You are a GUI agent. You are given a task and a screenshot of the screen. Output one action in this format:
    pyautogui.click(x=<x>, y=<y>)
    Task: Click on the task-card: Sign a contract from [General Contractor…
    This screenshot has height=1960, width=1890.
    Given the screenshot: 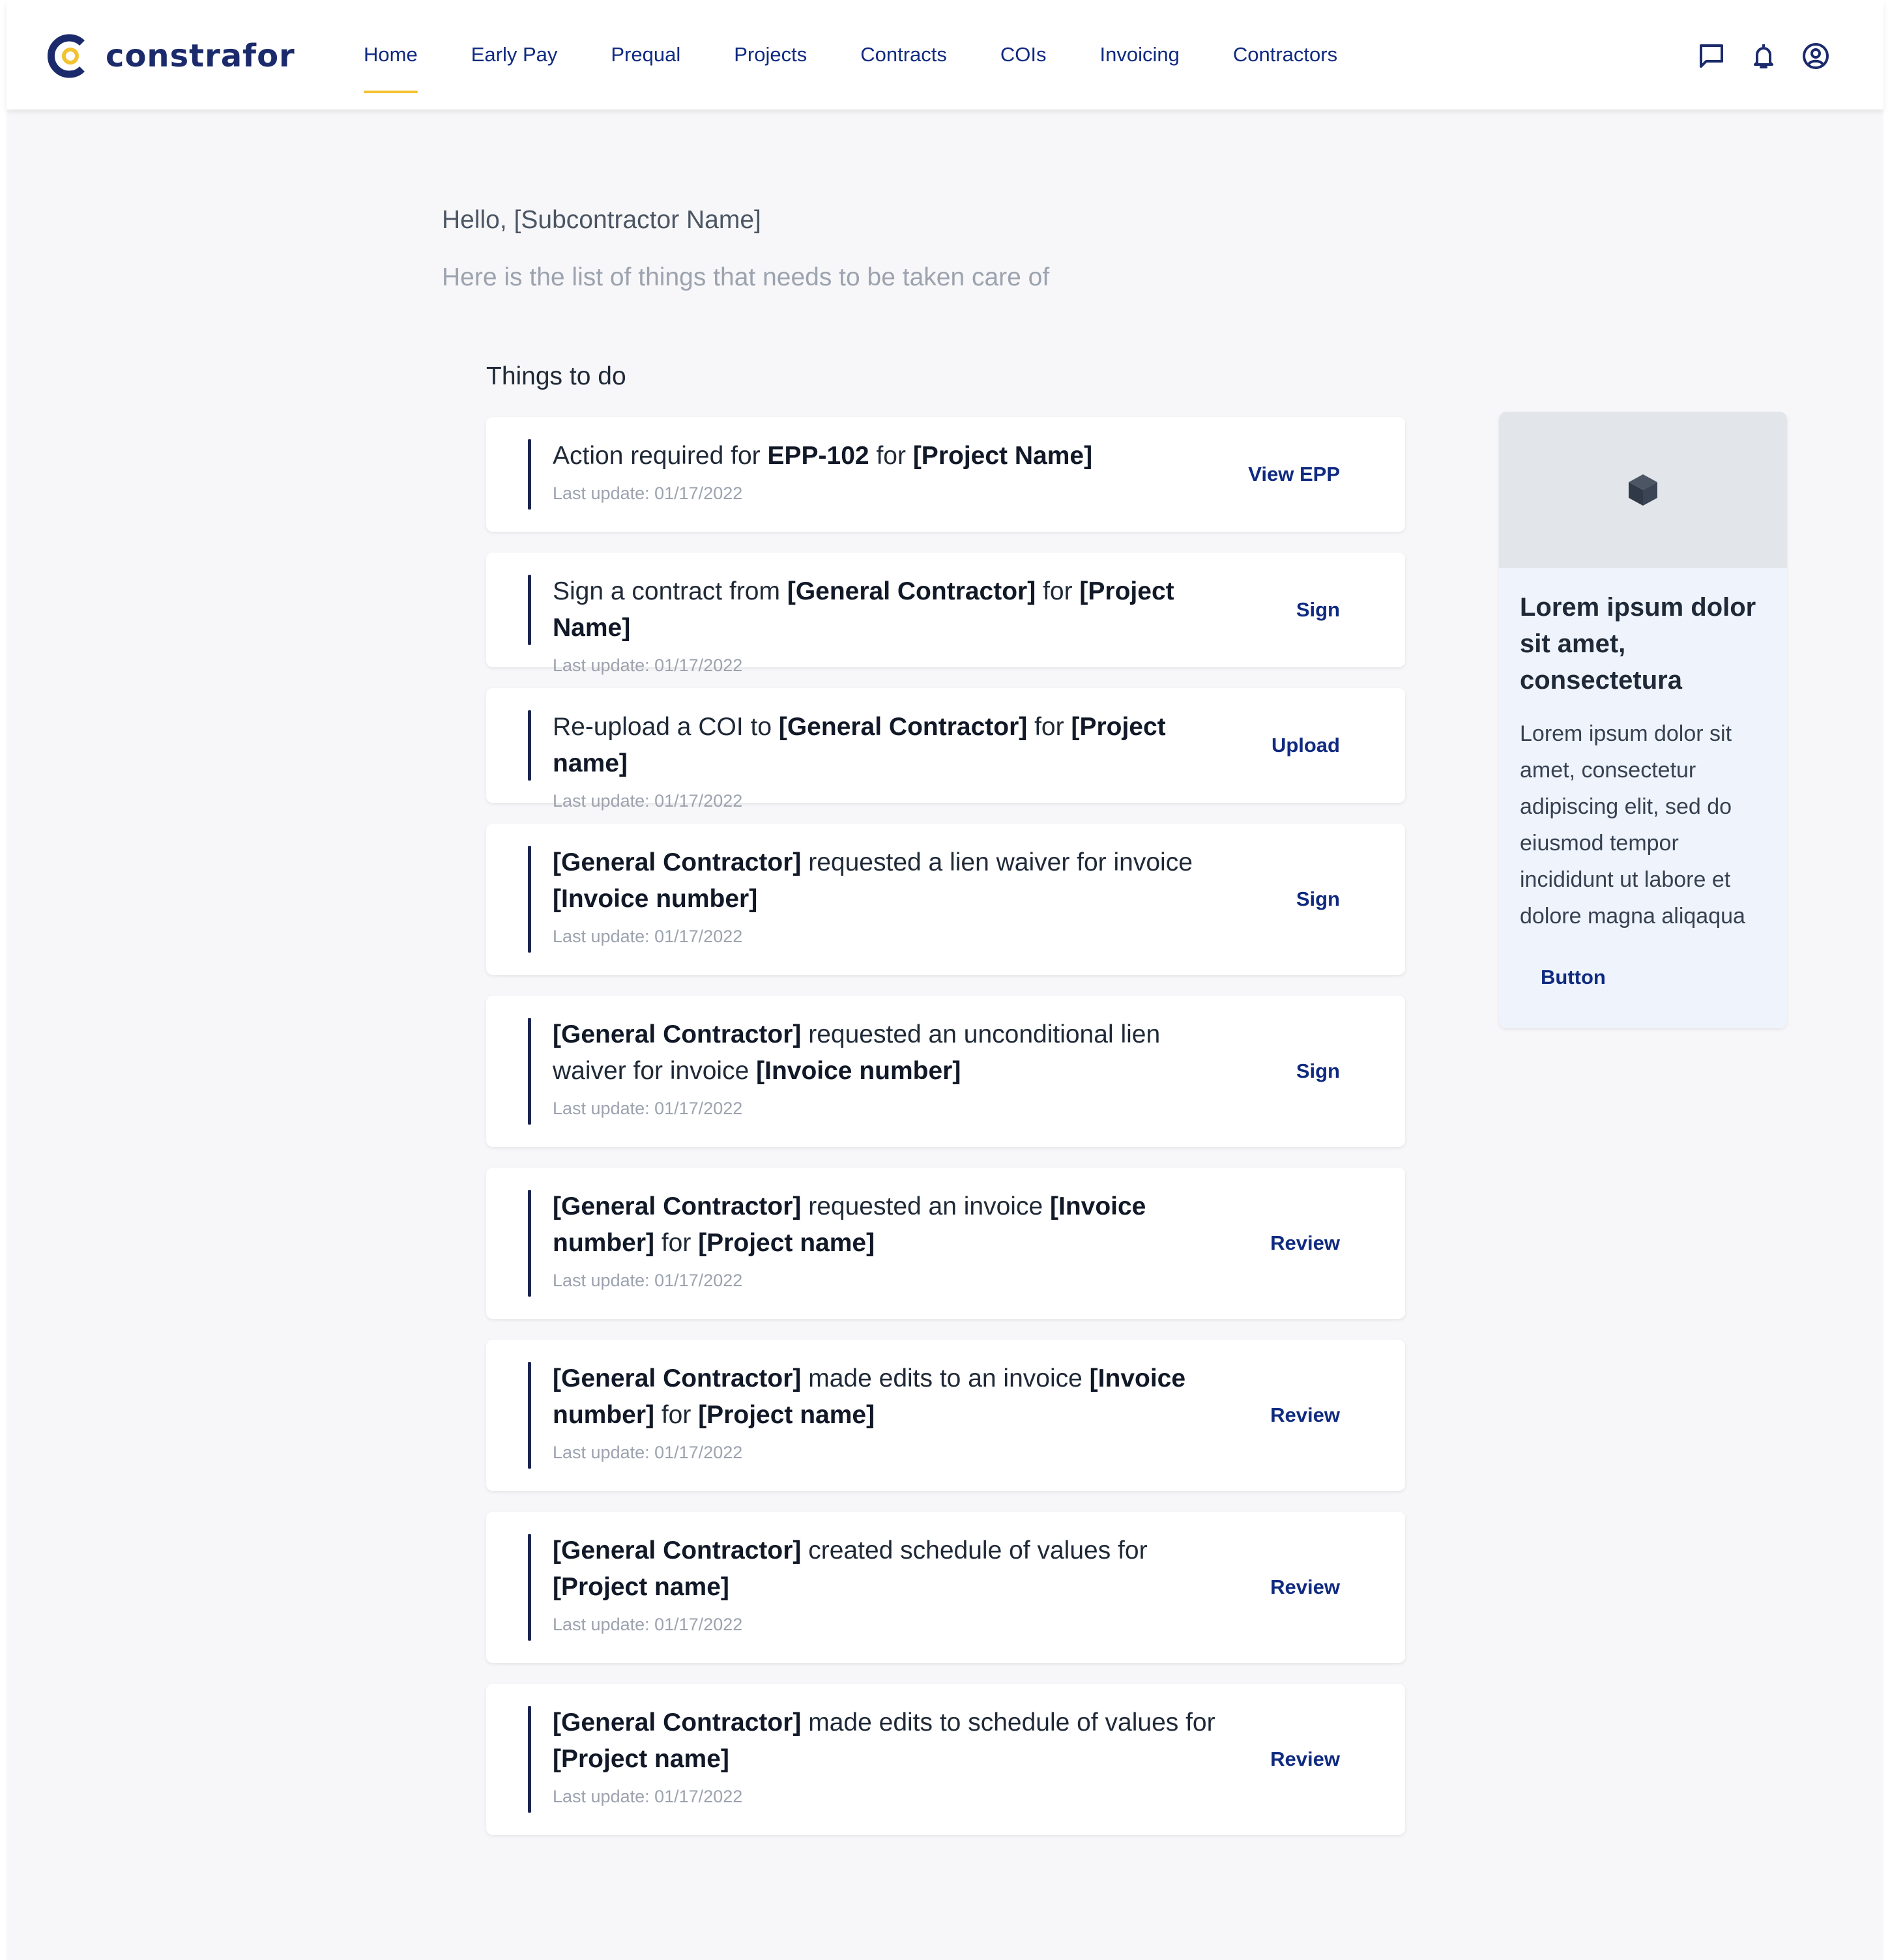 What is the action you would take?
    pyautogui.click(x=945, y=614)
    